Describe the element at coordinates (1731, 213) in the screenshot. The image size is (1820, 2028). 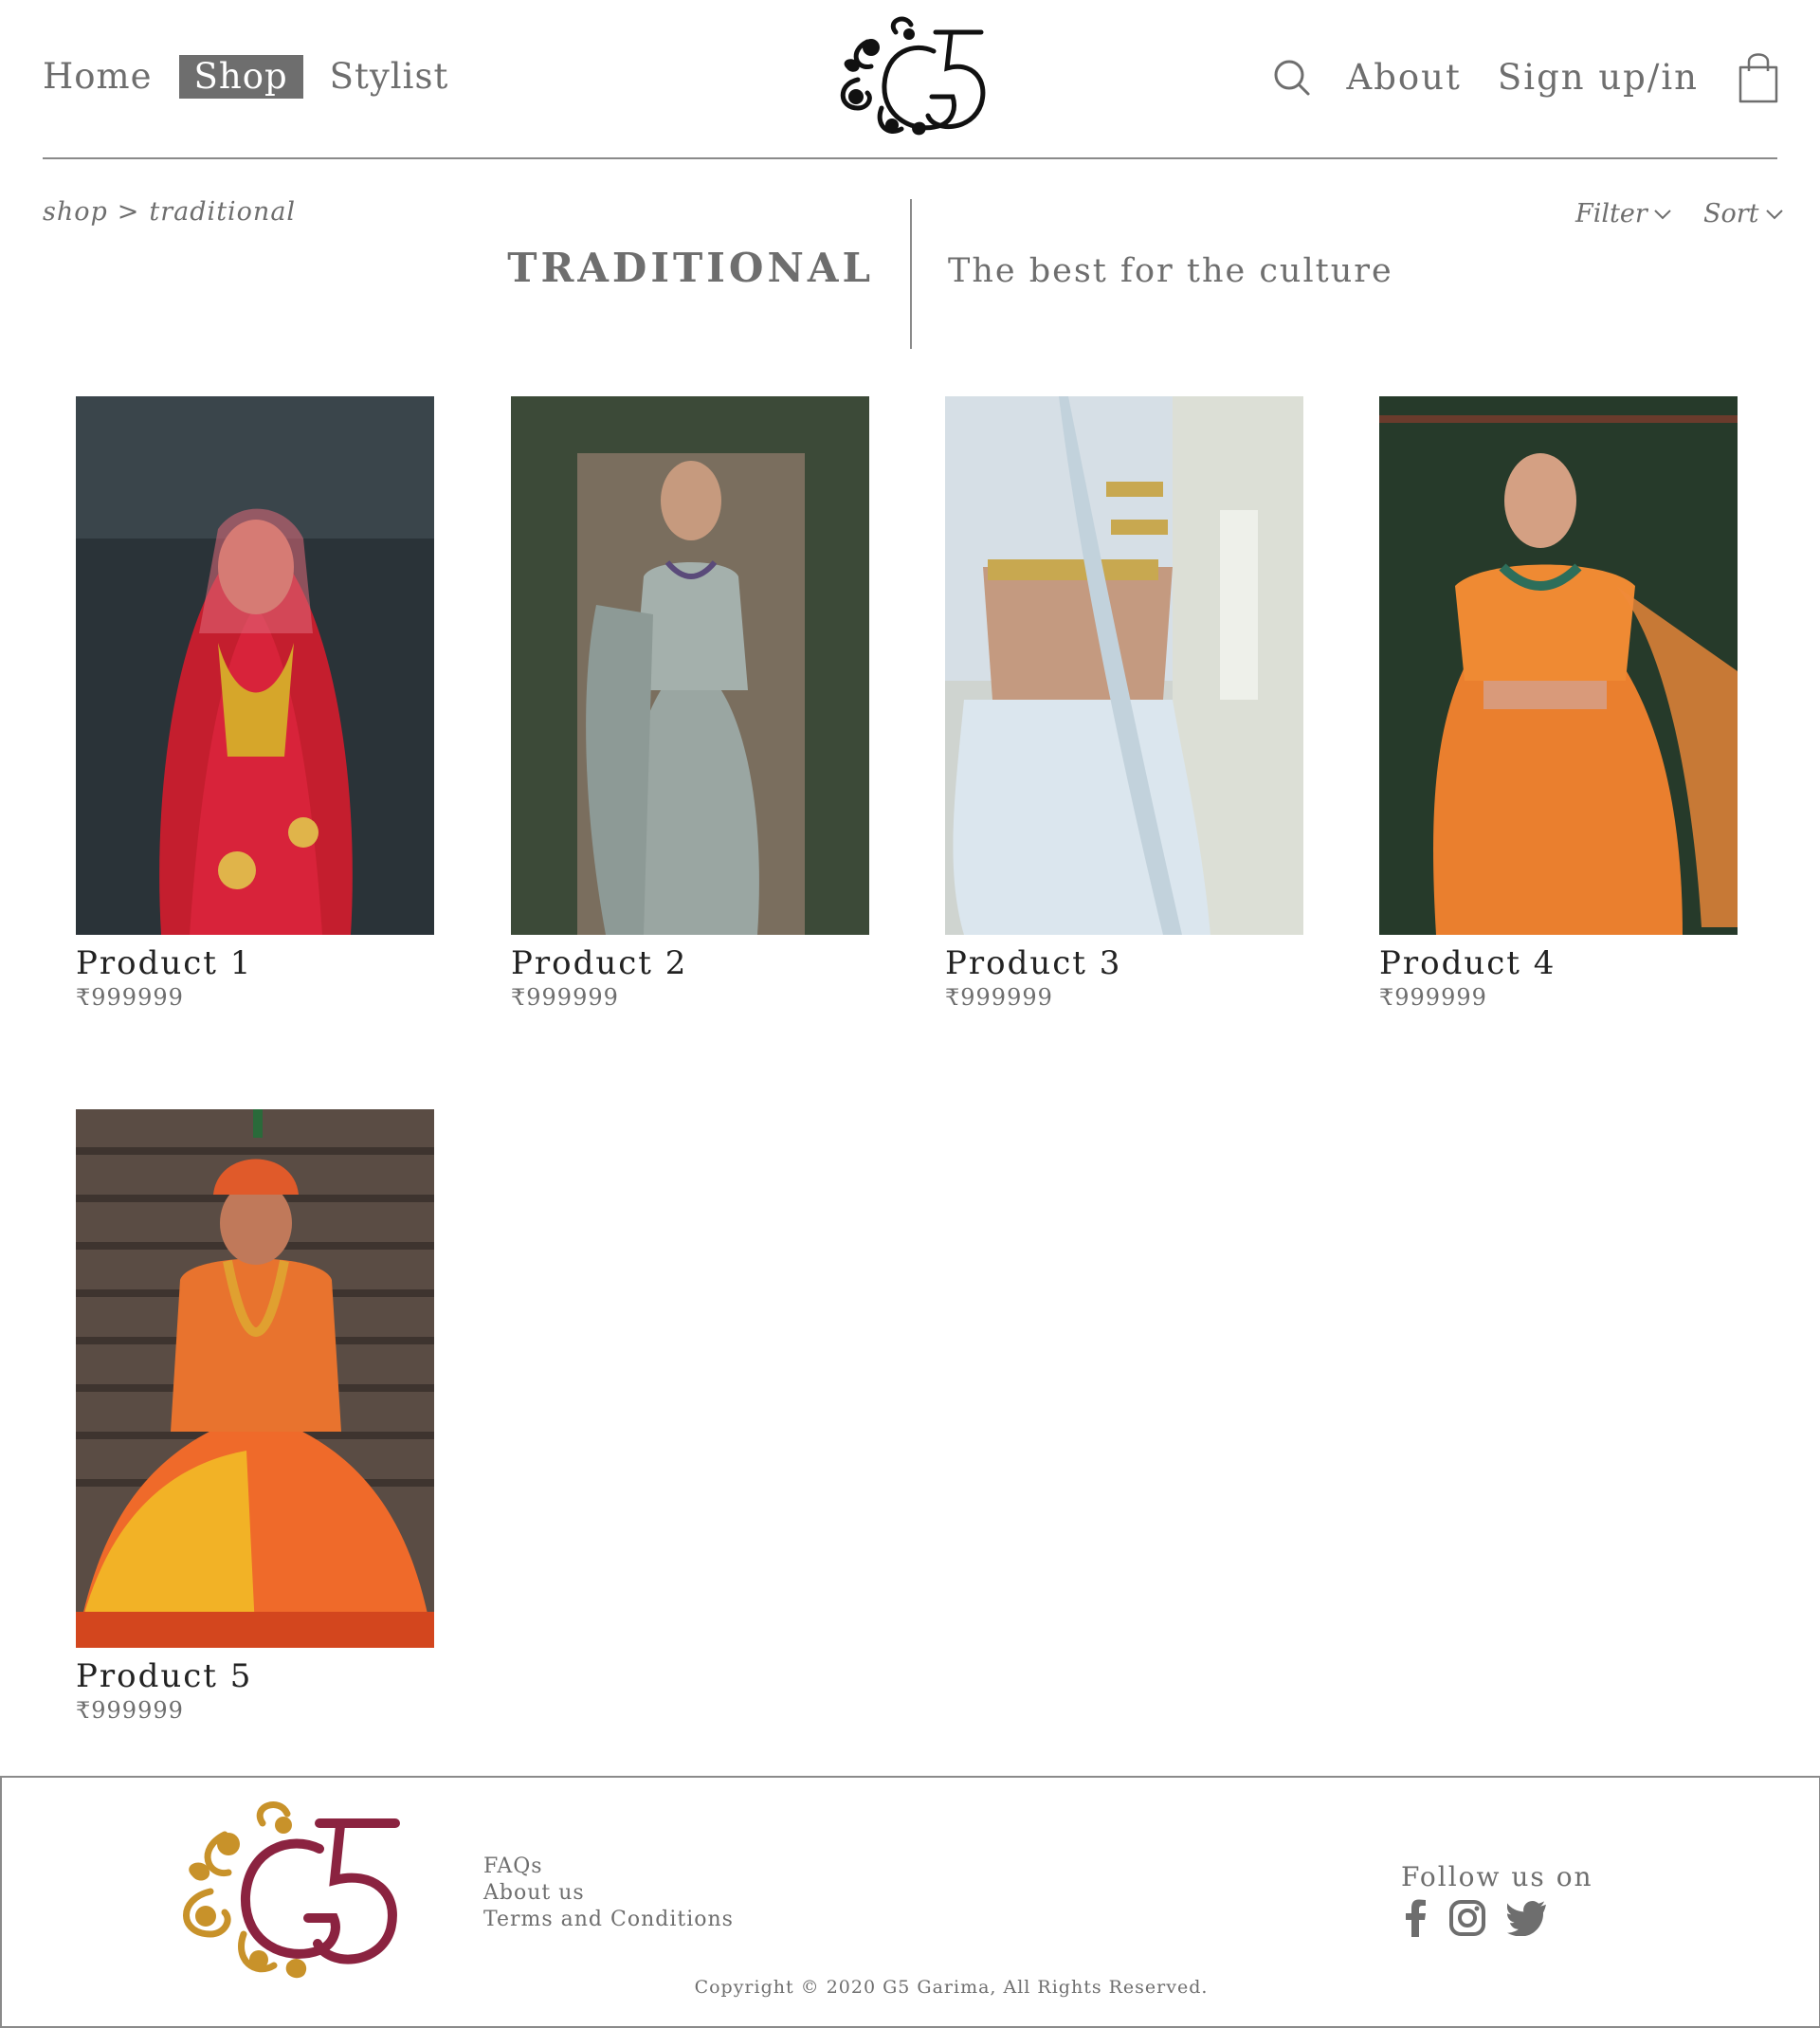
I see `sort-label: Sort` at that location.